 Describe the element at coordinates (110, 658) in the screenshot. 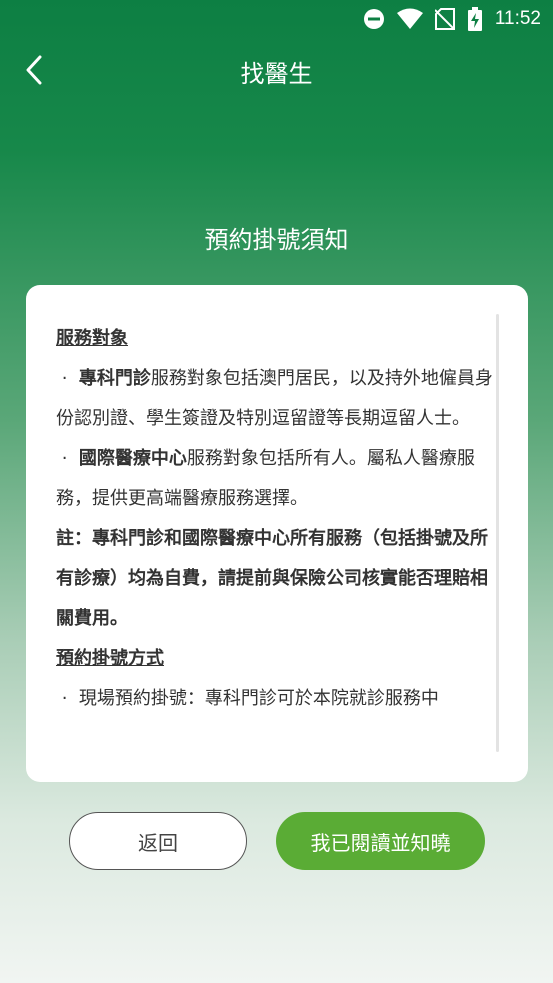

I see `section-title-booking-methods: 預約掛號方式` at that location.